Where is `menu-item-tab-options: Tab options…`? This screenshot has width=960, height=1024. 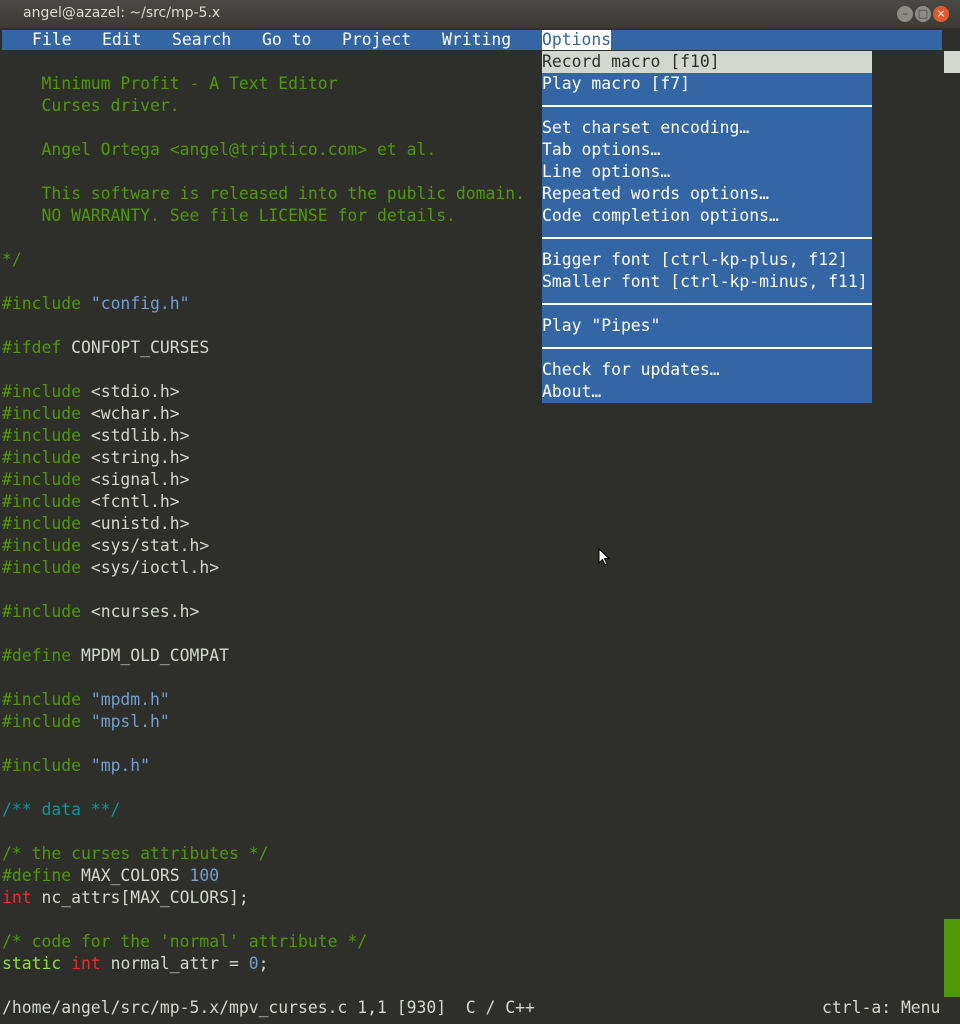 menu-item-tab-options: Tab options… is located at coordinates (707, 150).